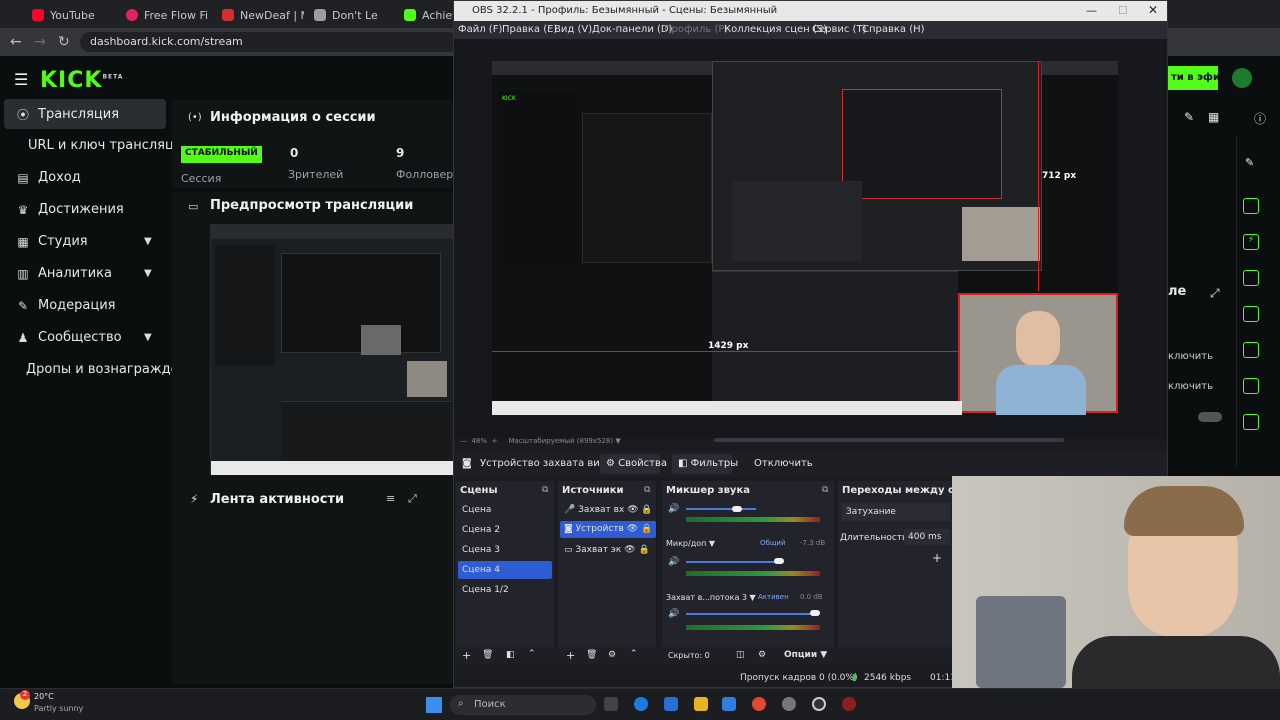  What do you see at coordinates (476, 510) in the screenshot?
I see `scene-item: Сцена` at bounding box center [476, 510].